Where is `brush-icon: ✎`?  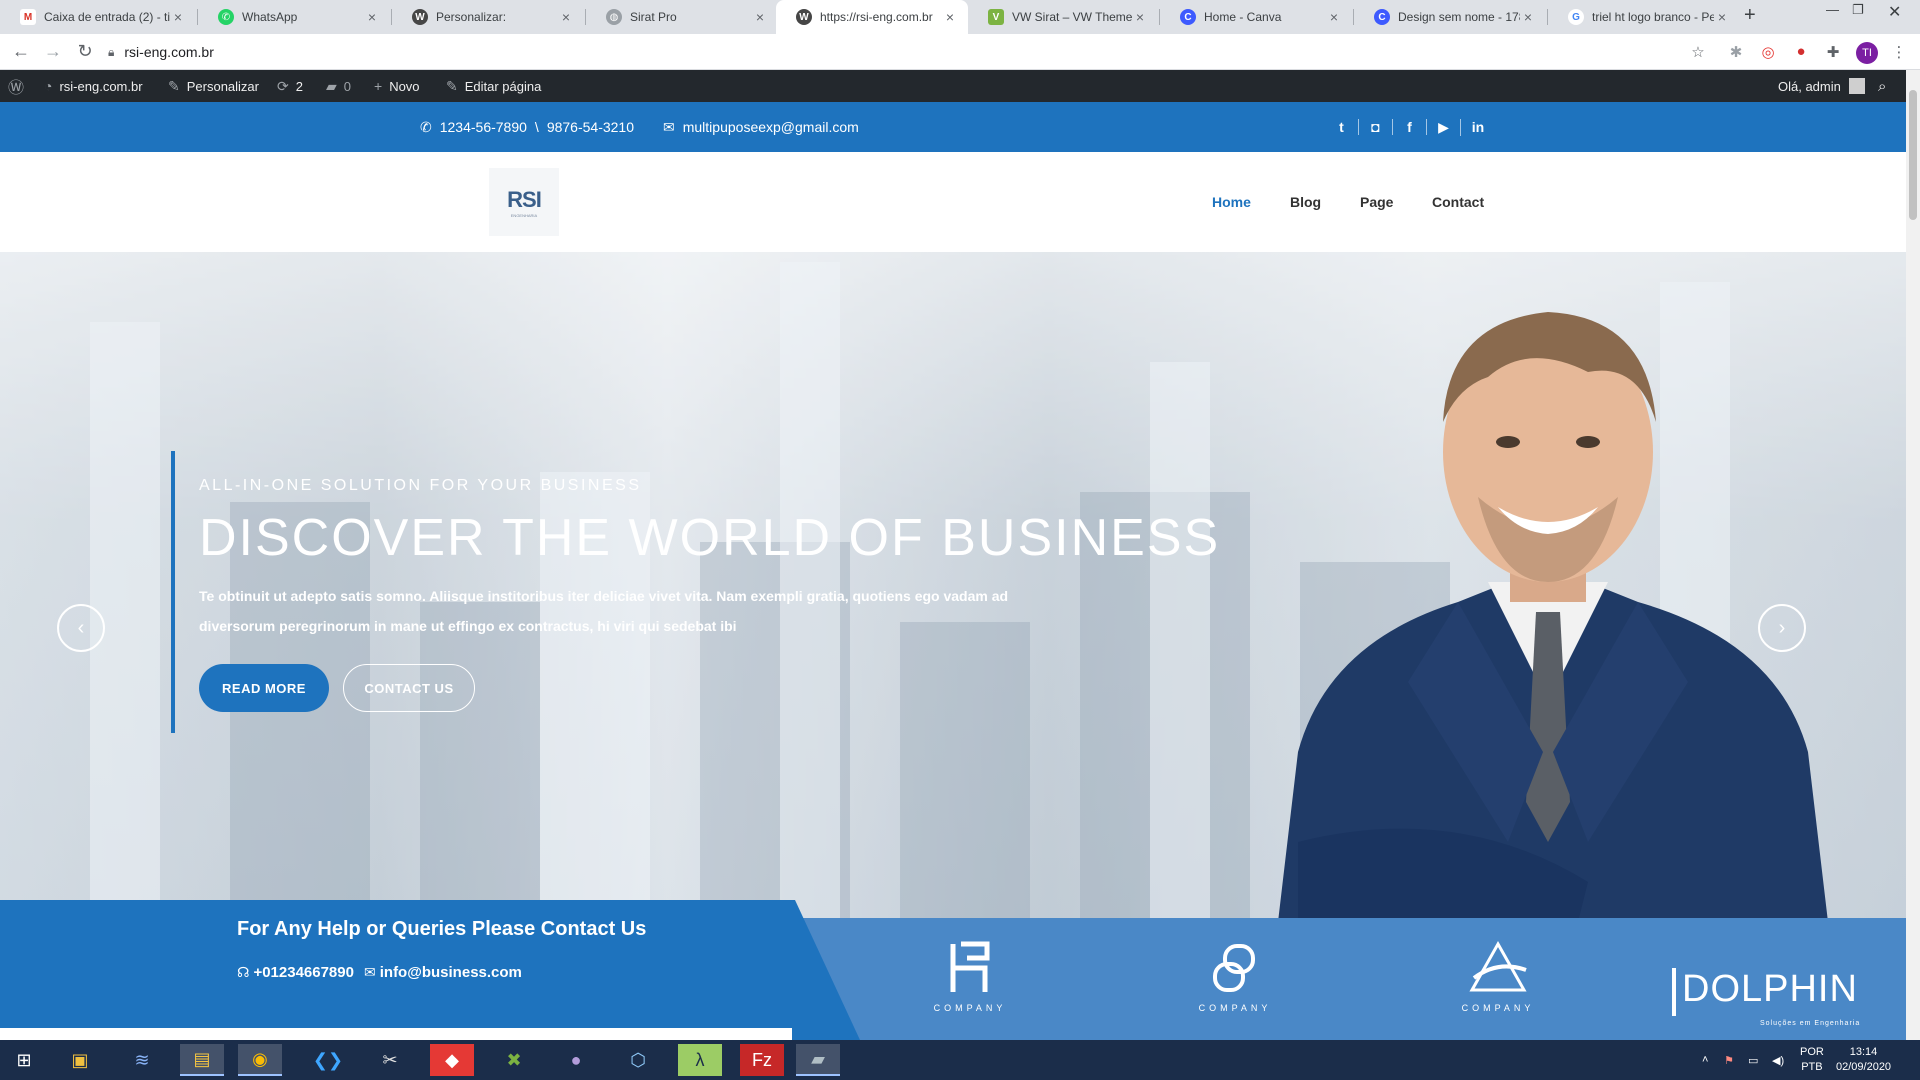 brush-icon: ✎ is located at coordinates (174, 85).